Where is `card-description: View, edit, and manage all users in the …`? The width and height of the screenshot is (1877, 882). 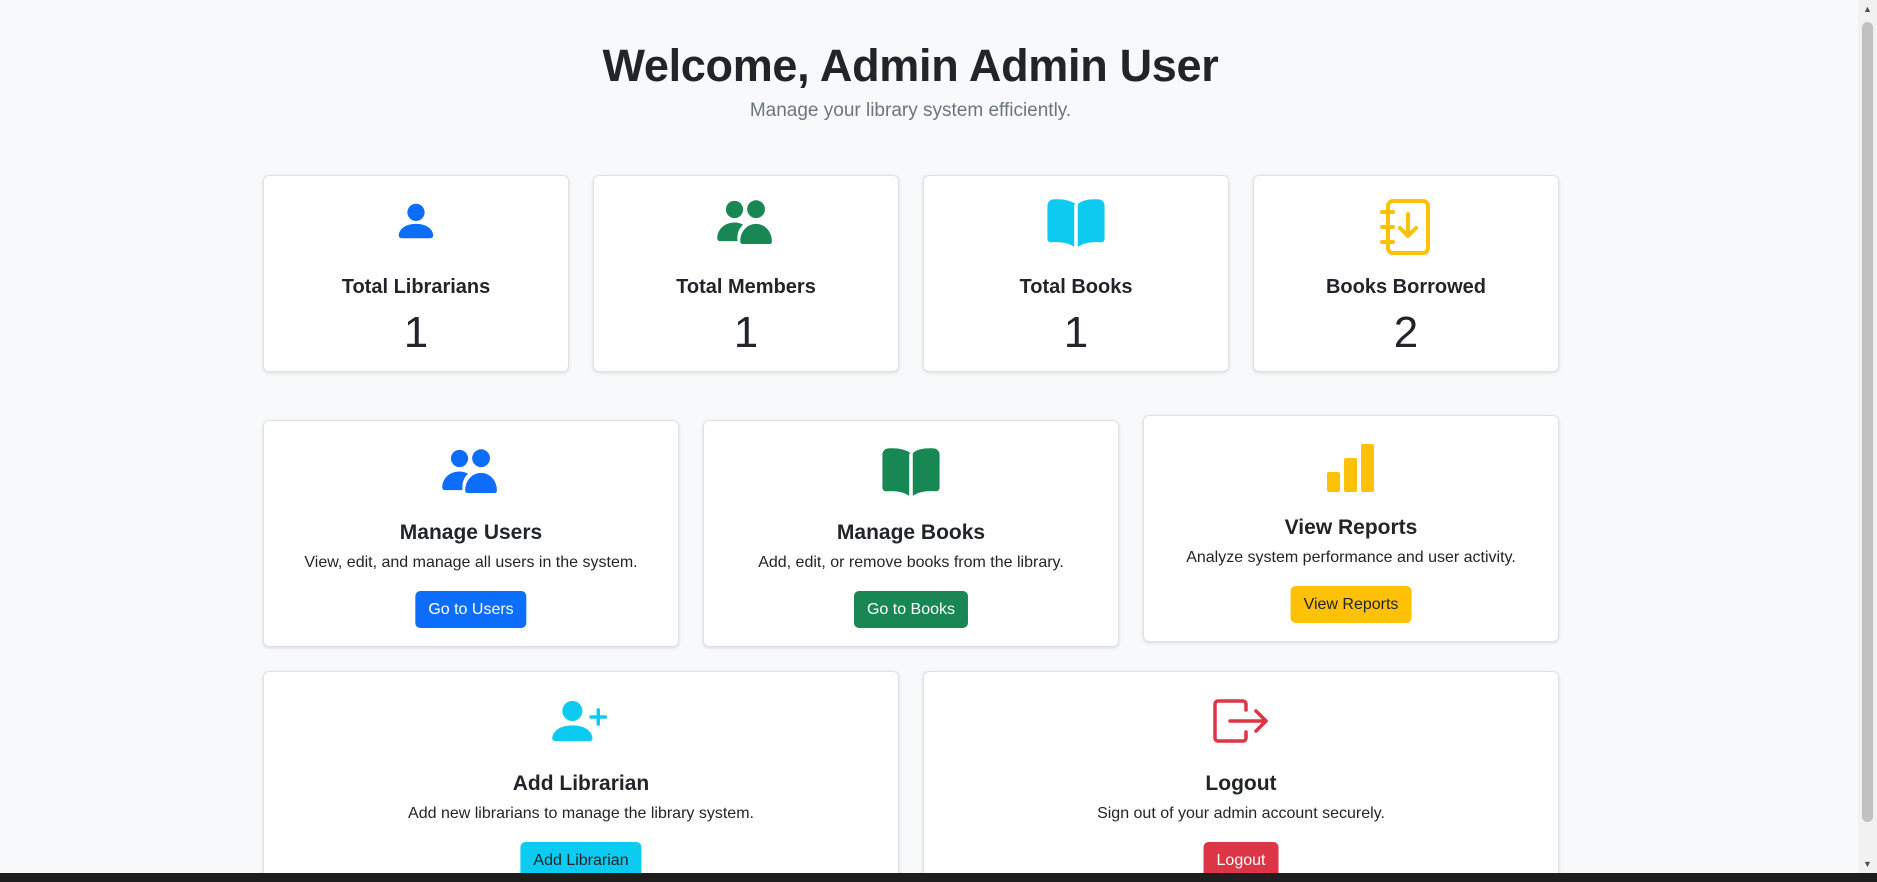 card-description: View, edit, and manage all users in the … is located at coordinates (471, 562).